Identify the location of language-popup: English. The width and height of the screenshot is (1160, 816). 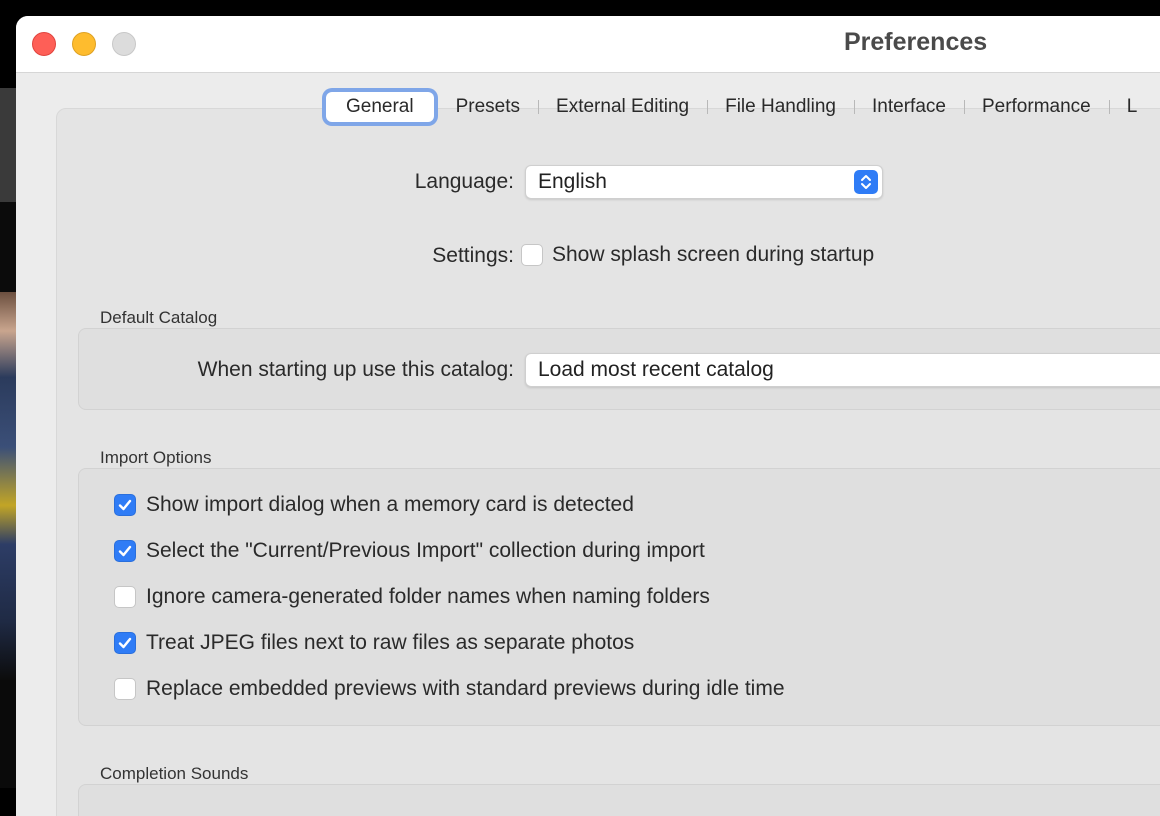
(704, 182).